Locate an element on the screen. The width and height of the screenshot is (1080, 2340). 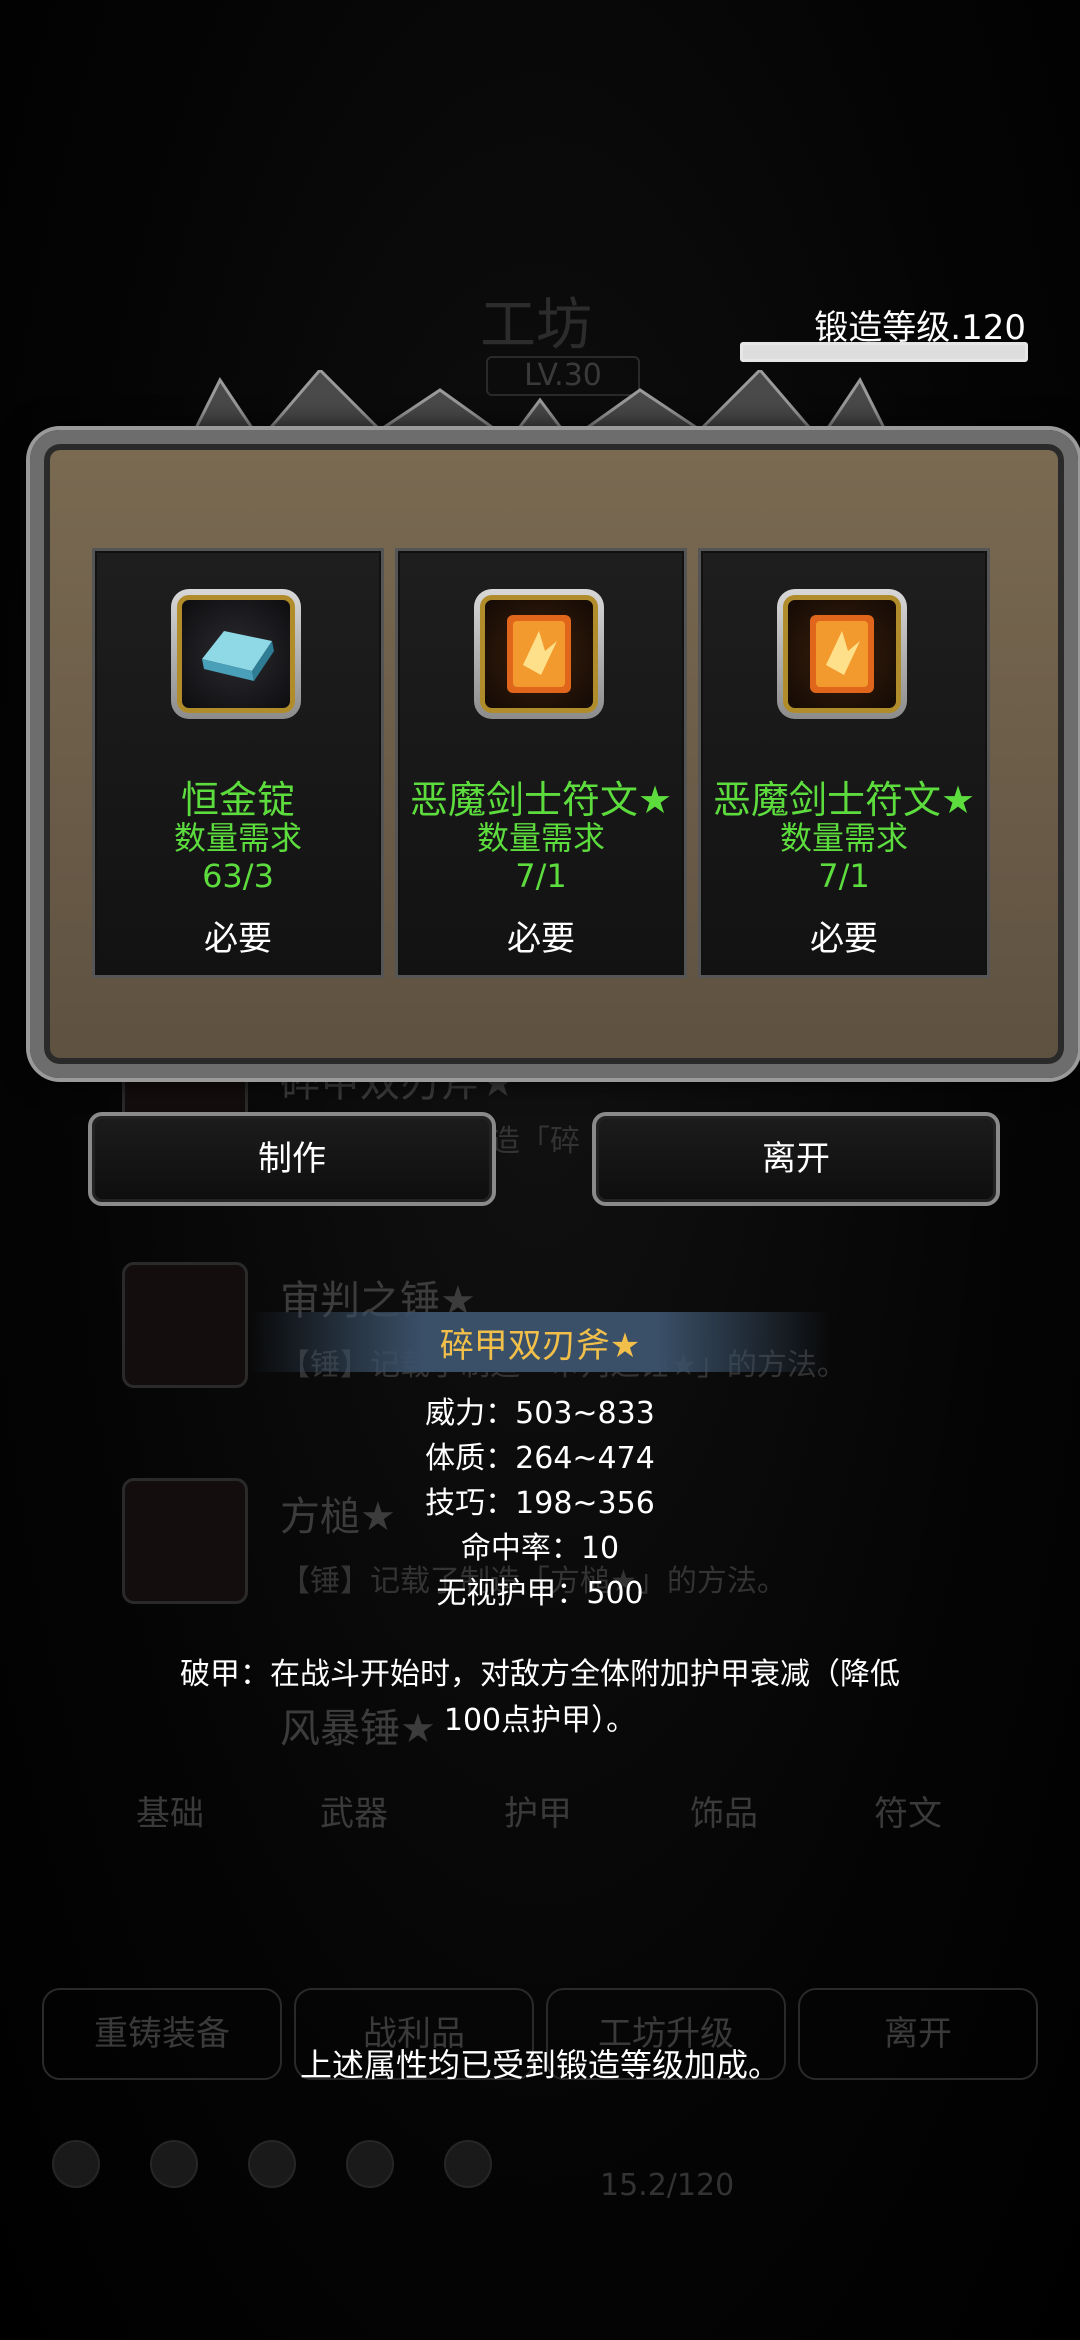
skill-description-line: 100点护甲）。 is located at coordinates (540, 1720).